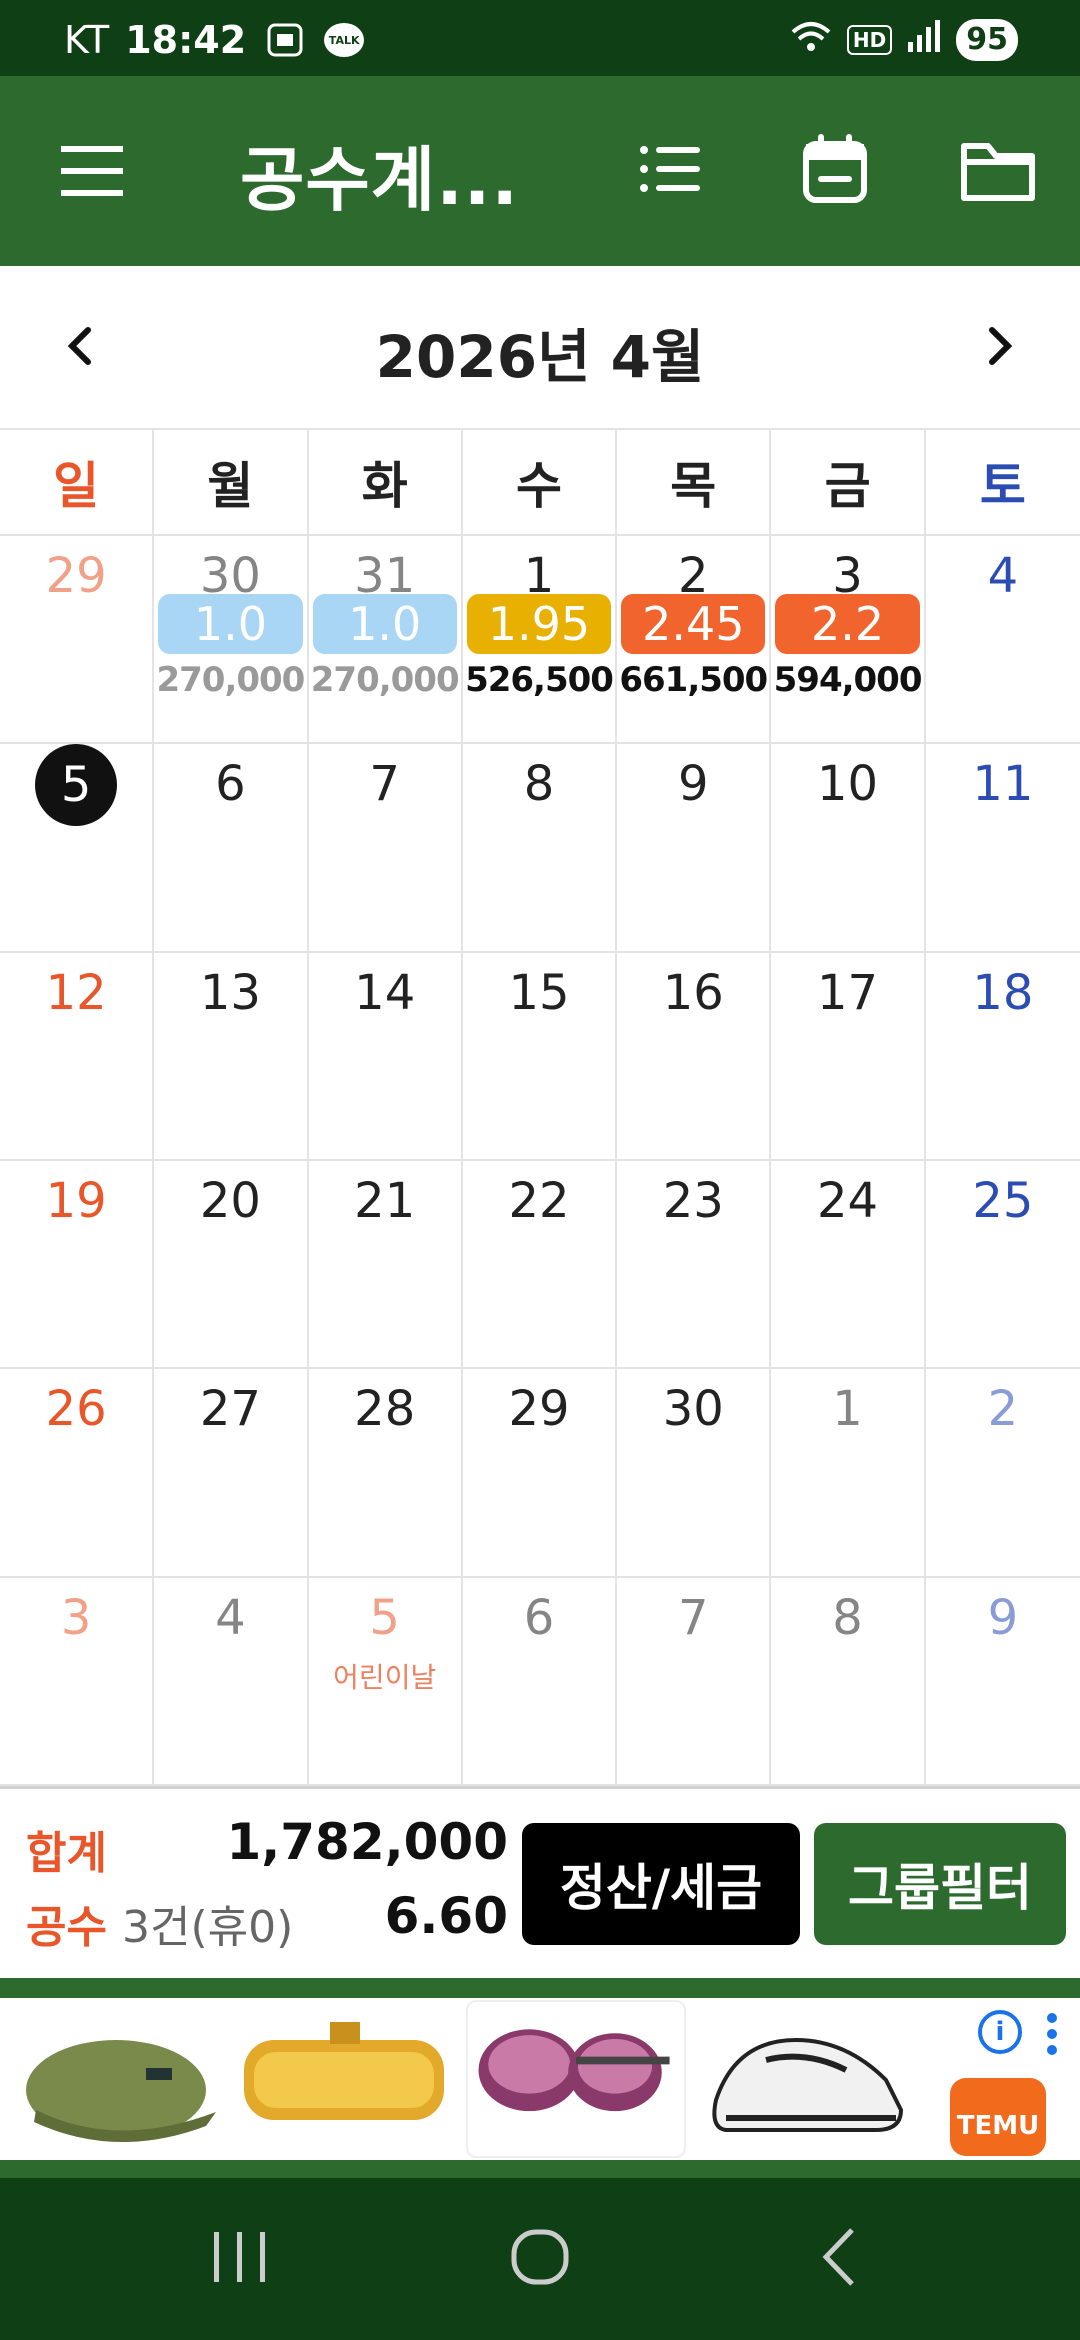  What do you see at coordinates (847, 1409) in the screenshot?
I see `day-number: 1` at bounding box center [847, 1409].